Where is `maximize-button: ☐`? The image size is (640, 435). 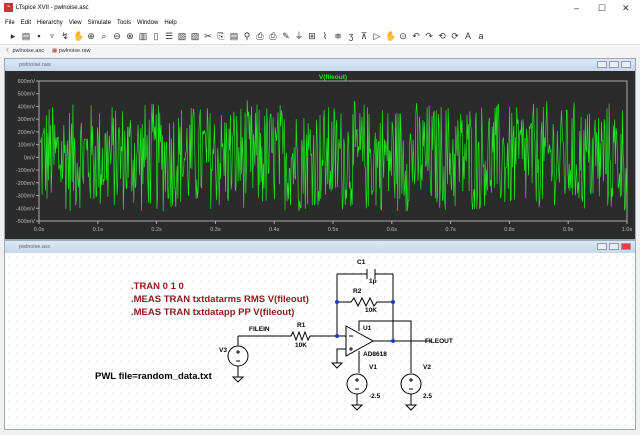 maximize-button: ☐ is located at coordinates (602, 8).